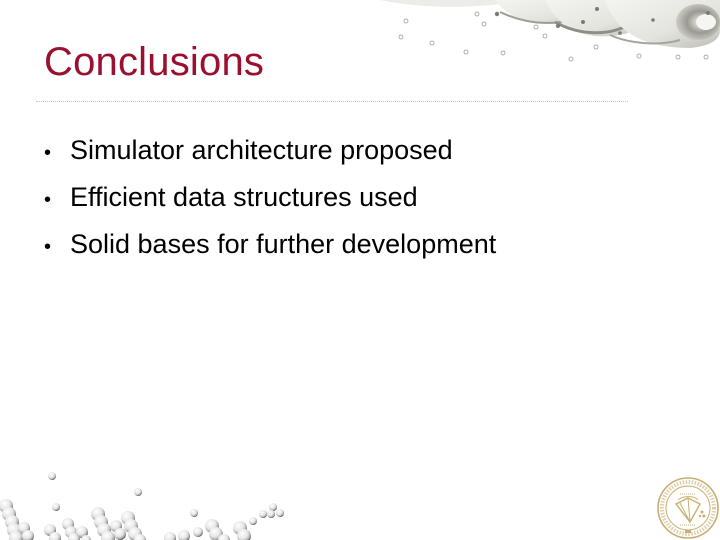  I want to click on title-separator, so click(332, 101).